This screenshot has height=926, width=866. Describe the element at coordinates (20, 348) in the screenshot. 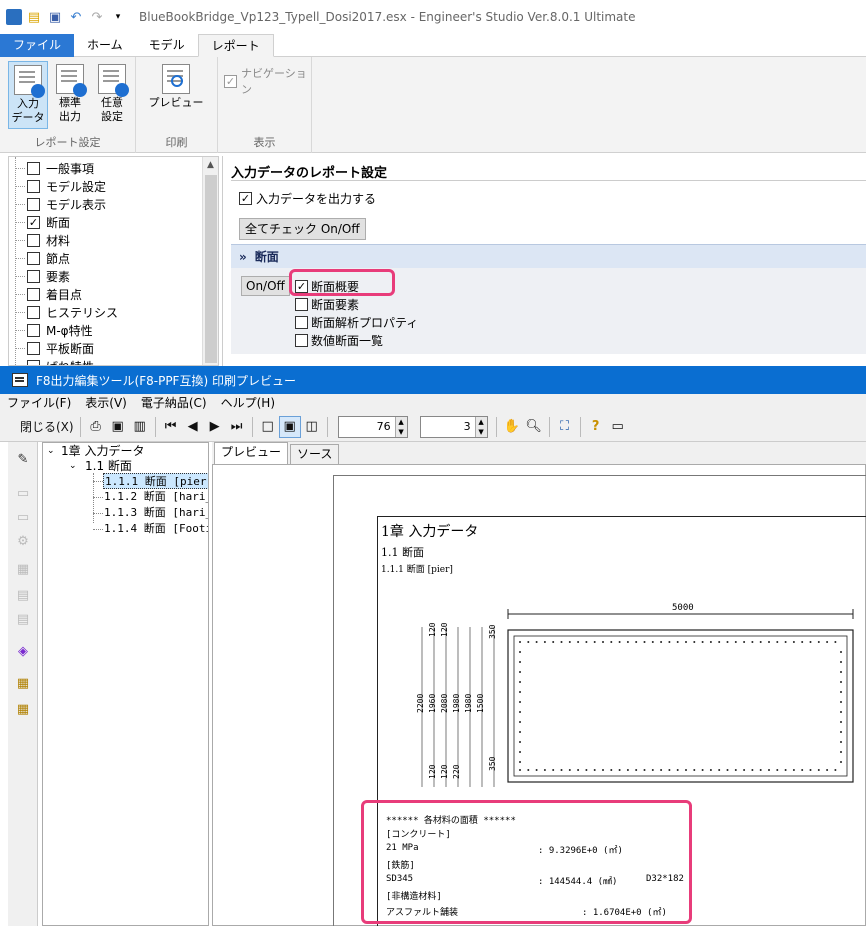

I see `tree-connector` at that location.